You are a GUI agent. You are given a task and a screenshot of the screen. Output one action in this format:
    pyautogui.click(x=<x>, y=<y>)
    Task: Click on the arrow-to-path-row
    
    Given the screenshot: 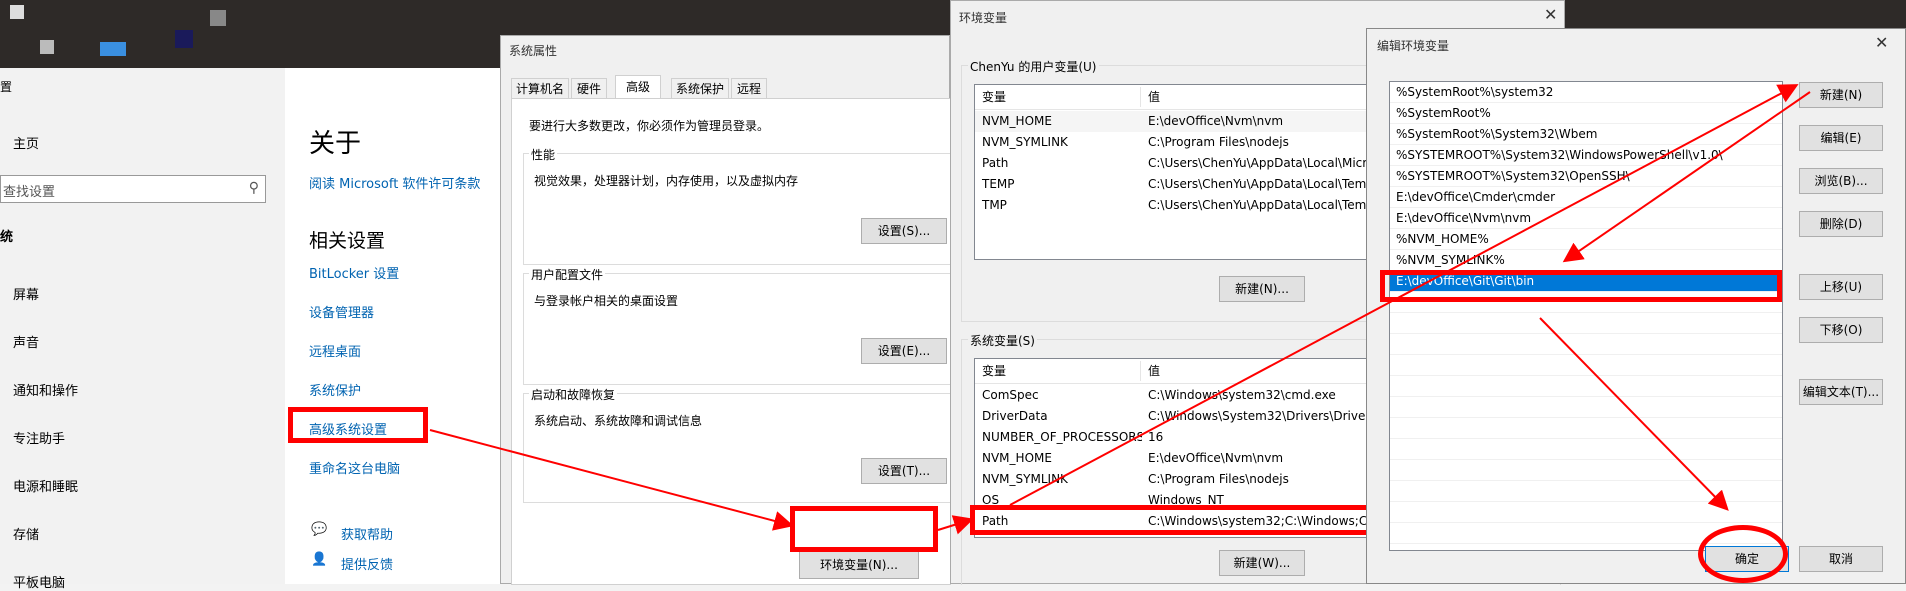 What is the action you would take?
    pyautogui.click(x=955, y=525)
    